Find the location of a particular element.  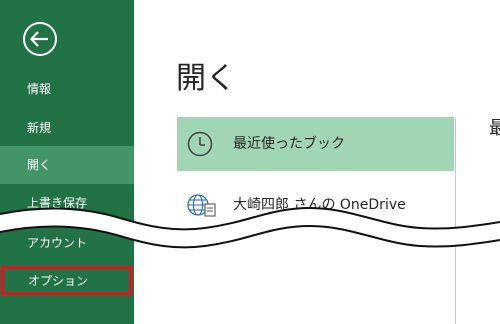

back-arrow-icon is located at coordinates (40, 39).